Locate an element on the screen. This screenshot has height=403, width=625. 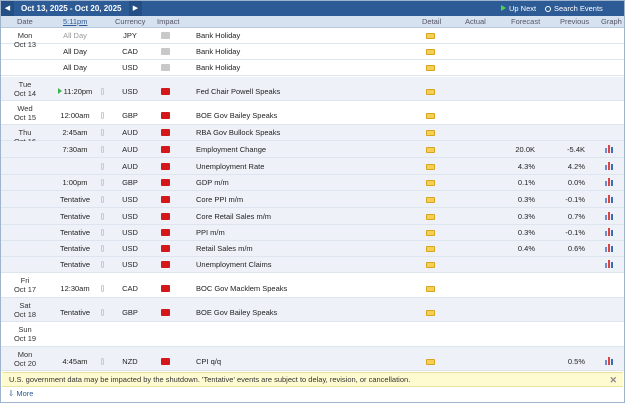
table-row: Tentative USD PPI m/m 0.3% -0.1% is located at coordinates (312, 233).